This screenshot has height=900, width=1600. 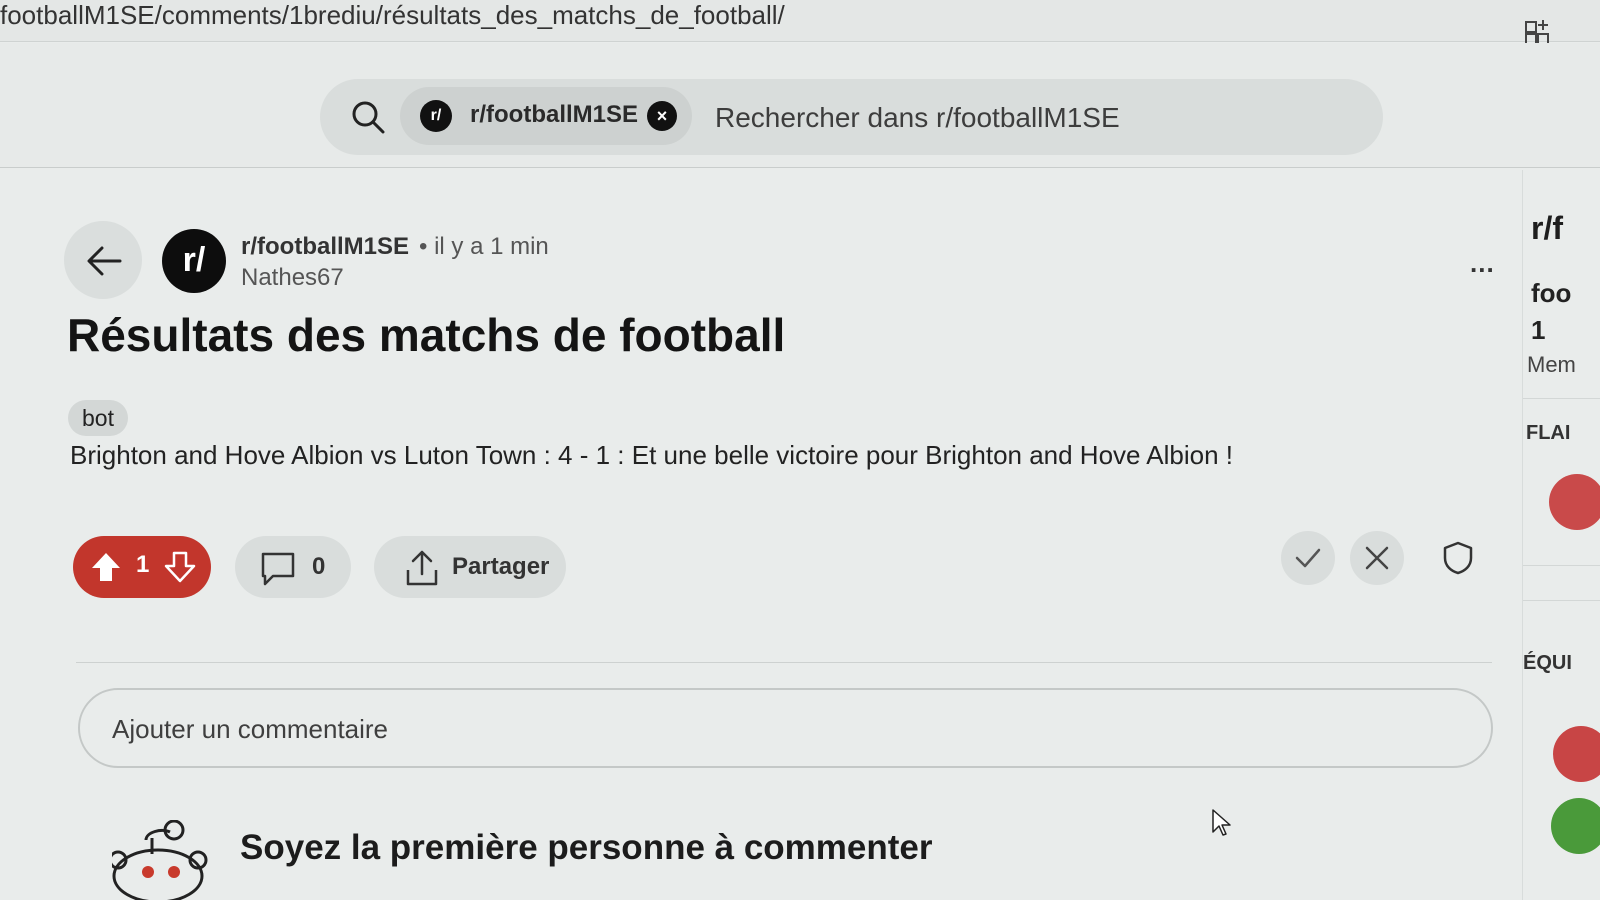 What do you see at coordinates (1458, 558) in the screenshot?
I see `shield-icon` at bounding box center [1458, 558].